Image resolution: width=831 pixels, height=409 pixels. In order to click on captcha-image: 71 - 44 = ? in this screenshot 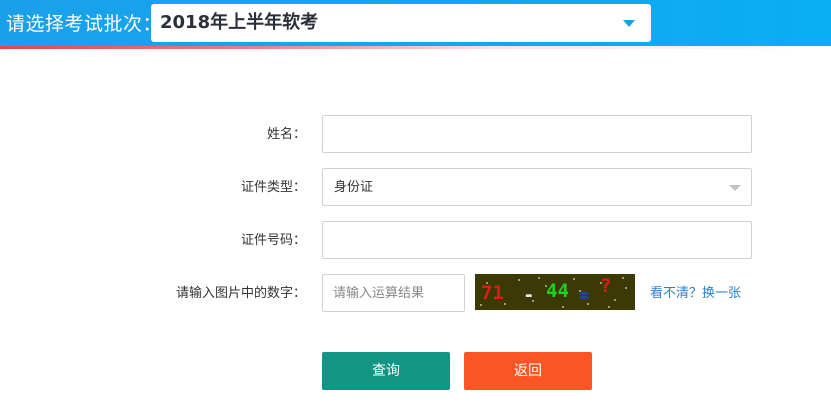, I will do `click(555, 292)`.